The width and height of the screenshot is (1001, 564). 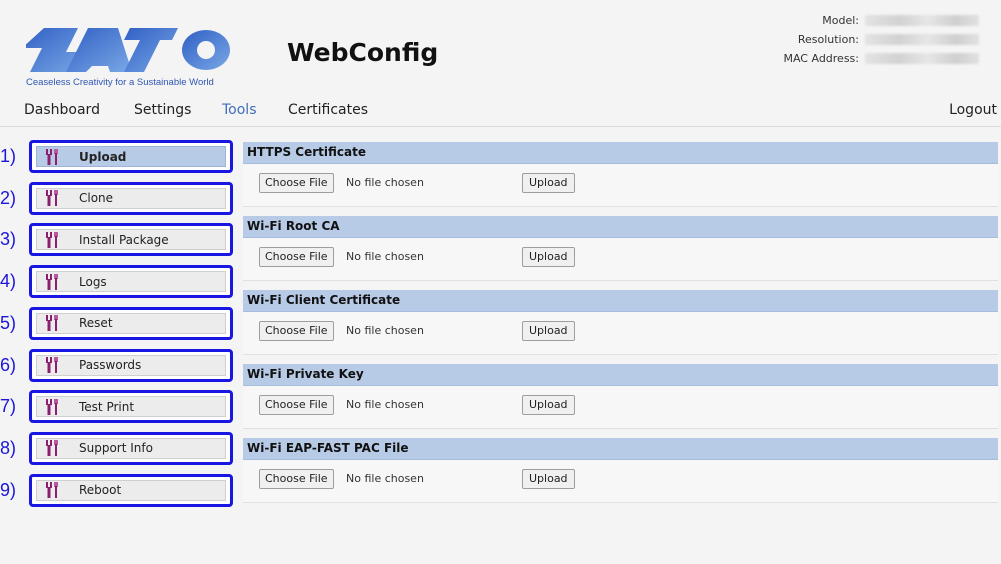 I want to click on sidebar-item-passwords: Passwords, so click(x=131, y=365).